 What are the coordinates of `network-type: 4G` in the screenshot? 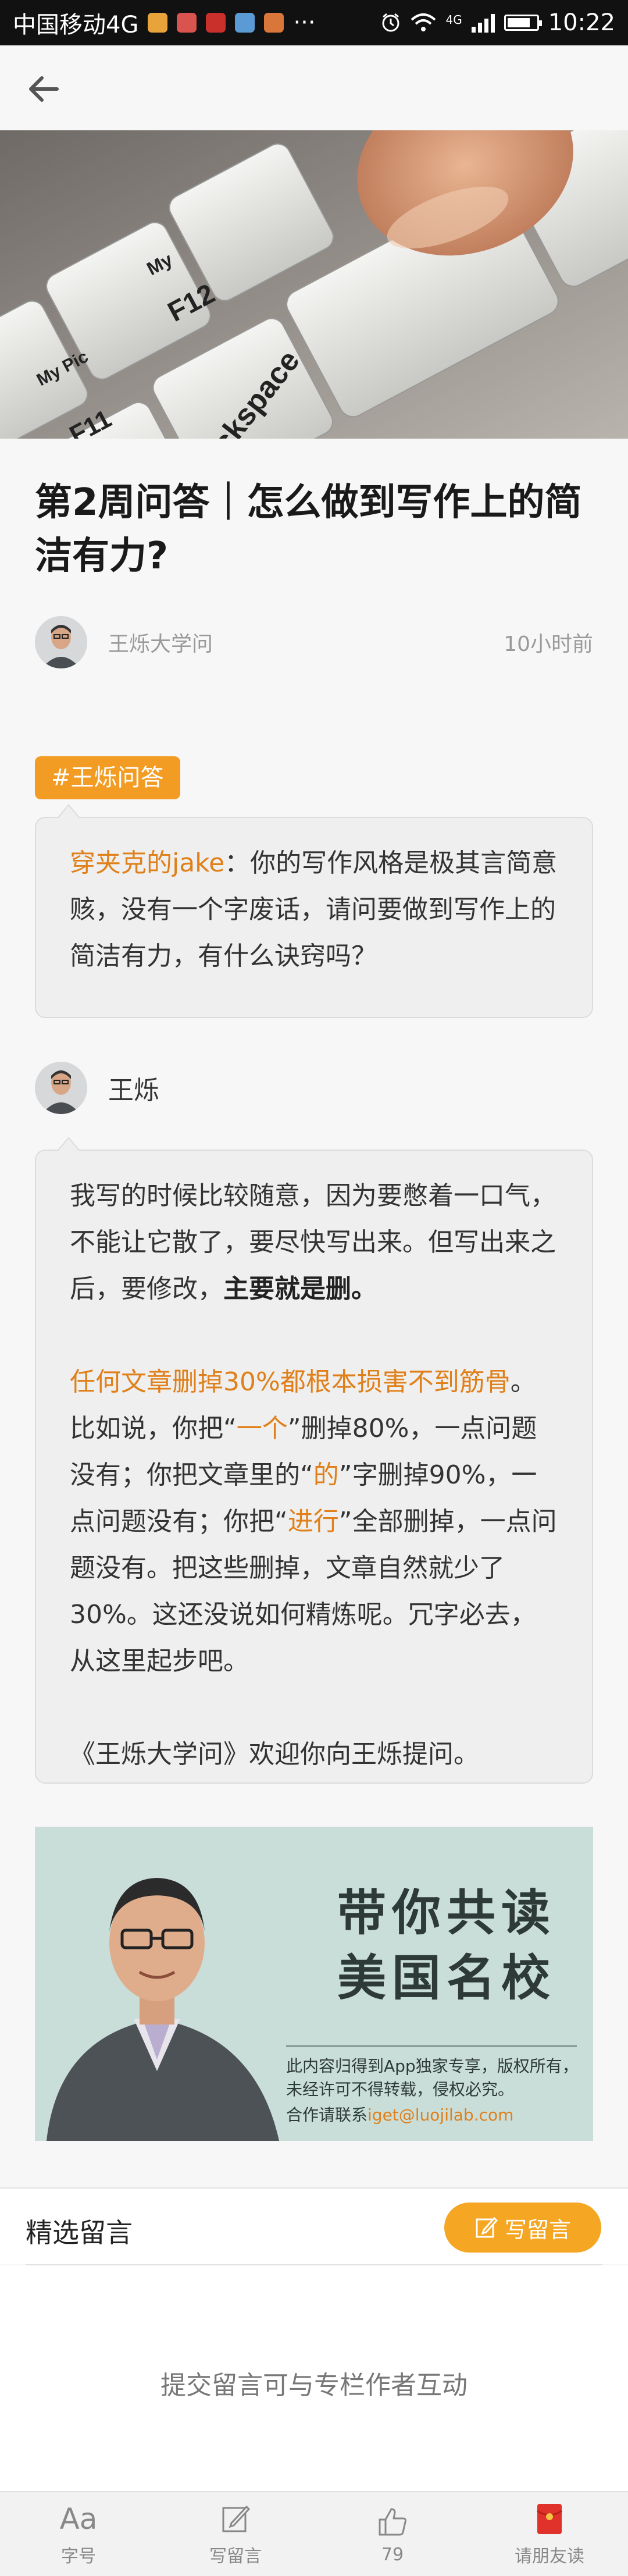 It's located at (453, 20).